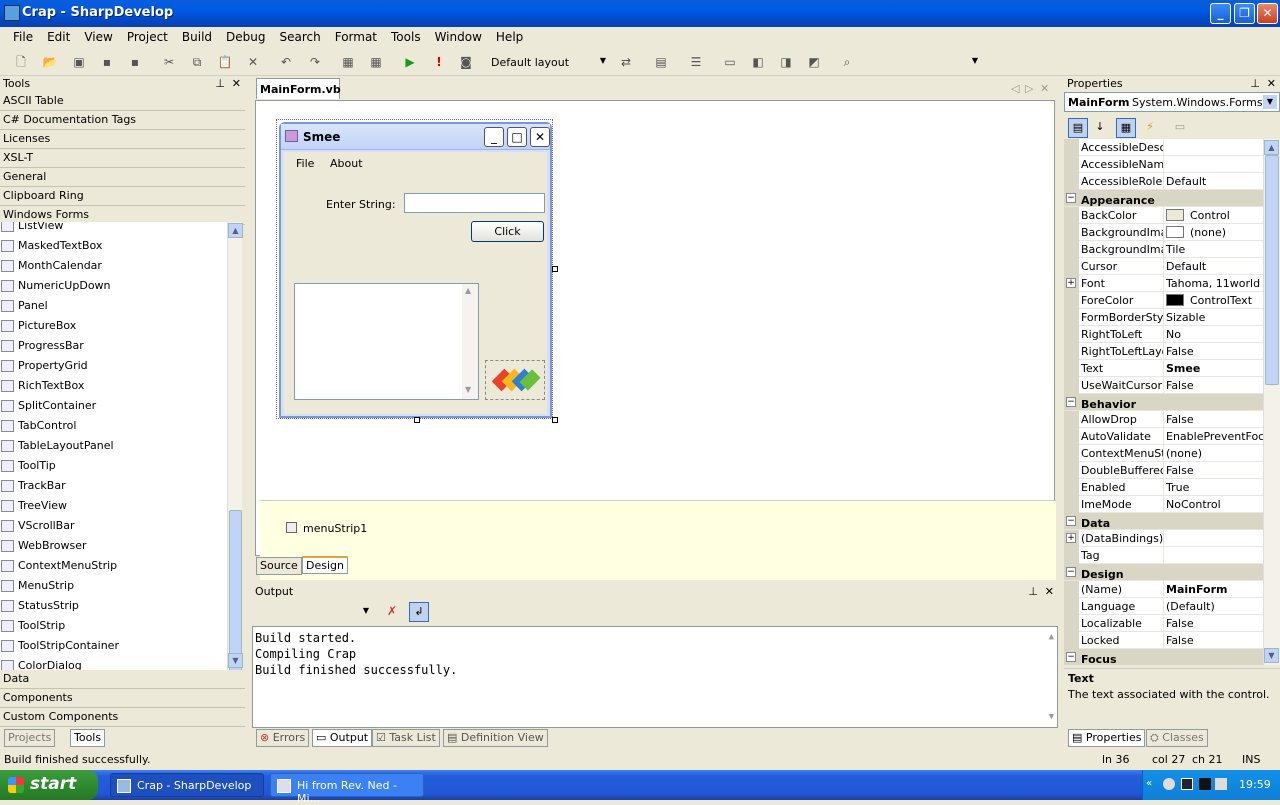  What do you see at coordinates (122, 679) in the screenshot?
I see `tool-category: Data` at bounding box center [122, 679].